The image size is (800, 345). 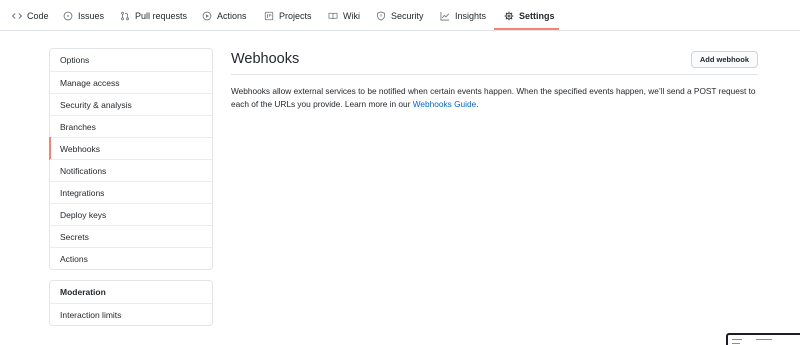 What do you see at coordinates (131, 60) in the screenshot?
I see `sidebar-item-options: Options` at bounding box center [131, 60].